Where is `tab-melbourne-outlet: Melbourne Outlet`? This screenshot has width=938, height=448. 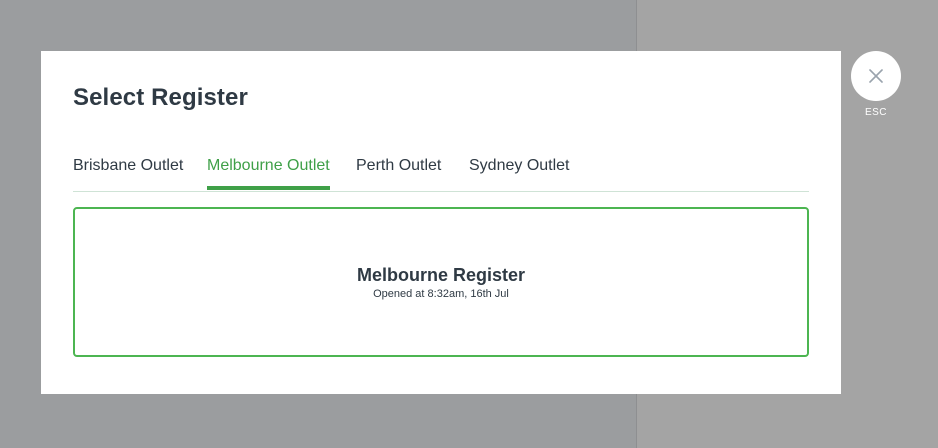 tab-melbourne-outlet: Melbourne Outlet is located at coordinates (268, 173).